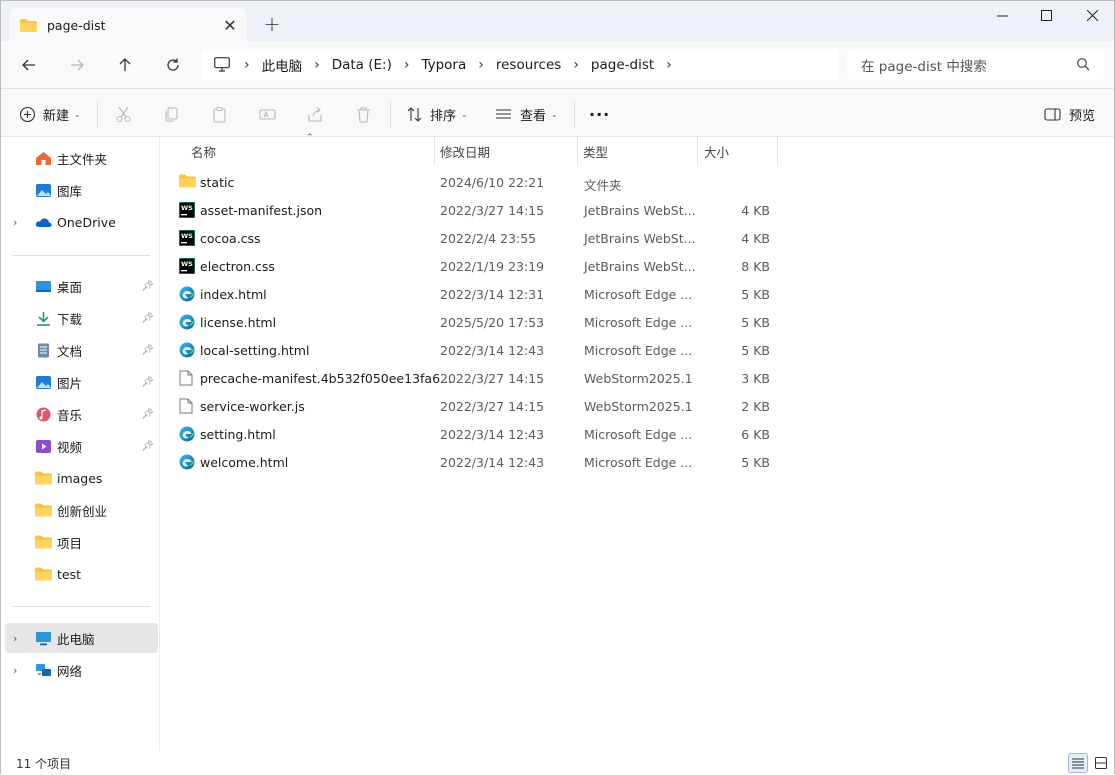  I want to click on more-options-button: ···, so click(599, 114).